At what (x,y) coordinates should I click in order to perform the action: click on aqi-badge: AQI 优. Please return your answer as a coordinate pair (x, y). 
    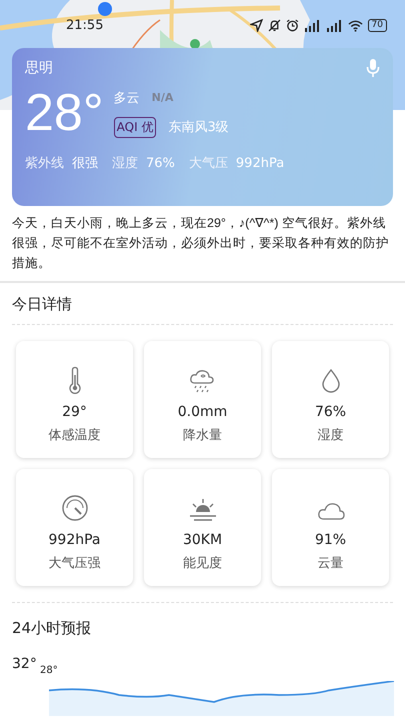
    Looking at the image, I should click on (135, 127).